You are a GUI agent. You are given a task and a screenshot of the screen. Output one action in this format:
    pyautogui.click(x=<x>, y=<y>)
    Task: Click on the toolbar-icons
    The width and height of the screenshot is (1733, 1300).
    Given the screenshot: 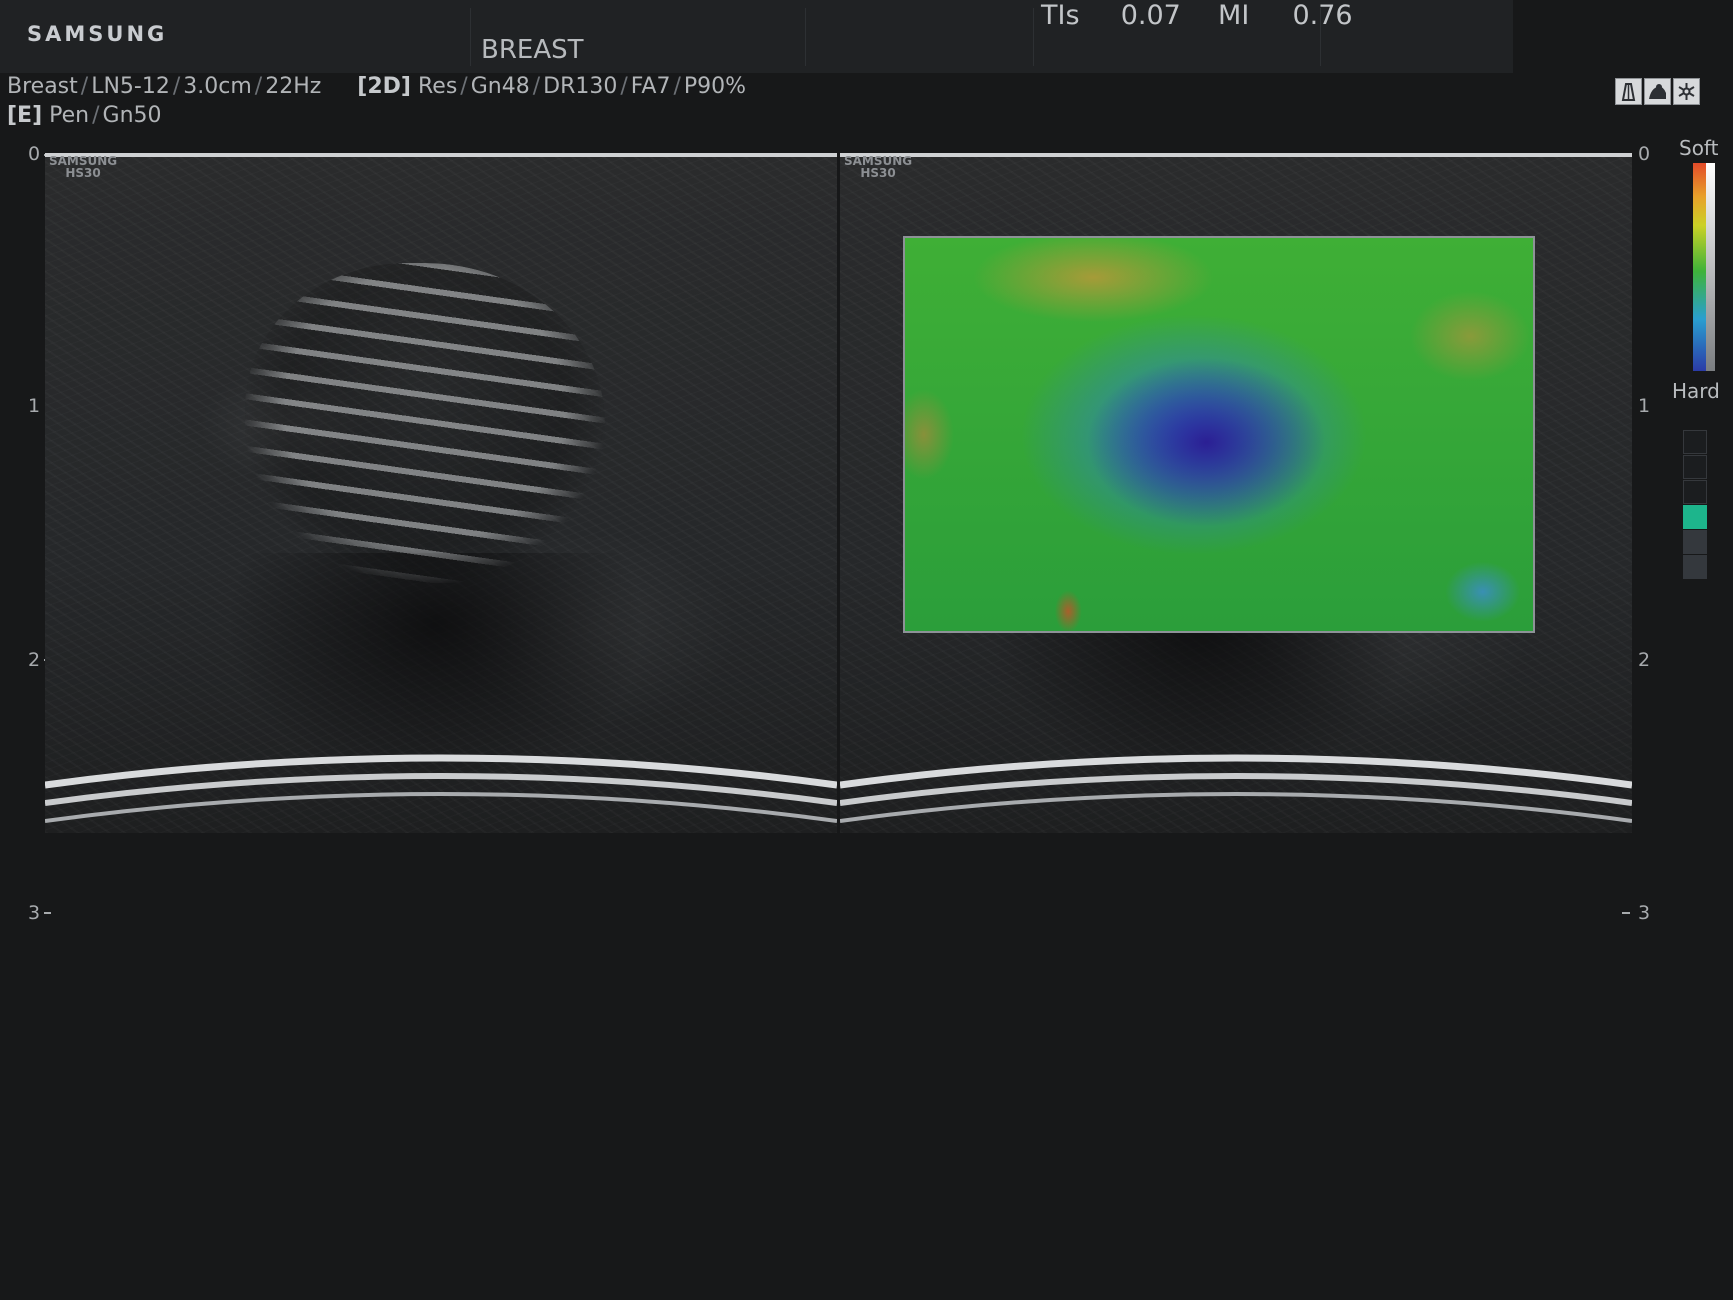 What is the action you would take?
    pyautogui.click(x=1657, y=91)
    